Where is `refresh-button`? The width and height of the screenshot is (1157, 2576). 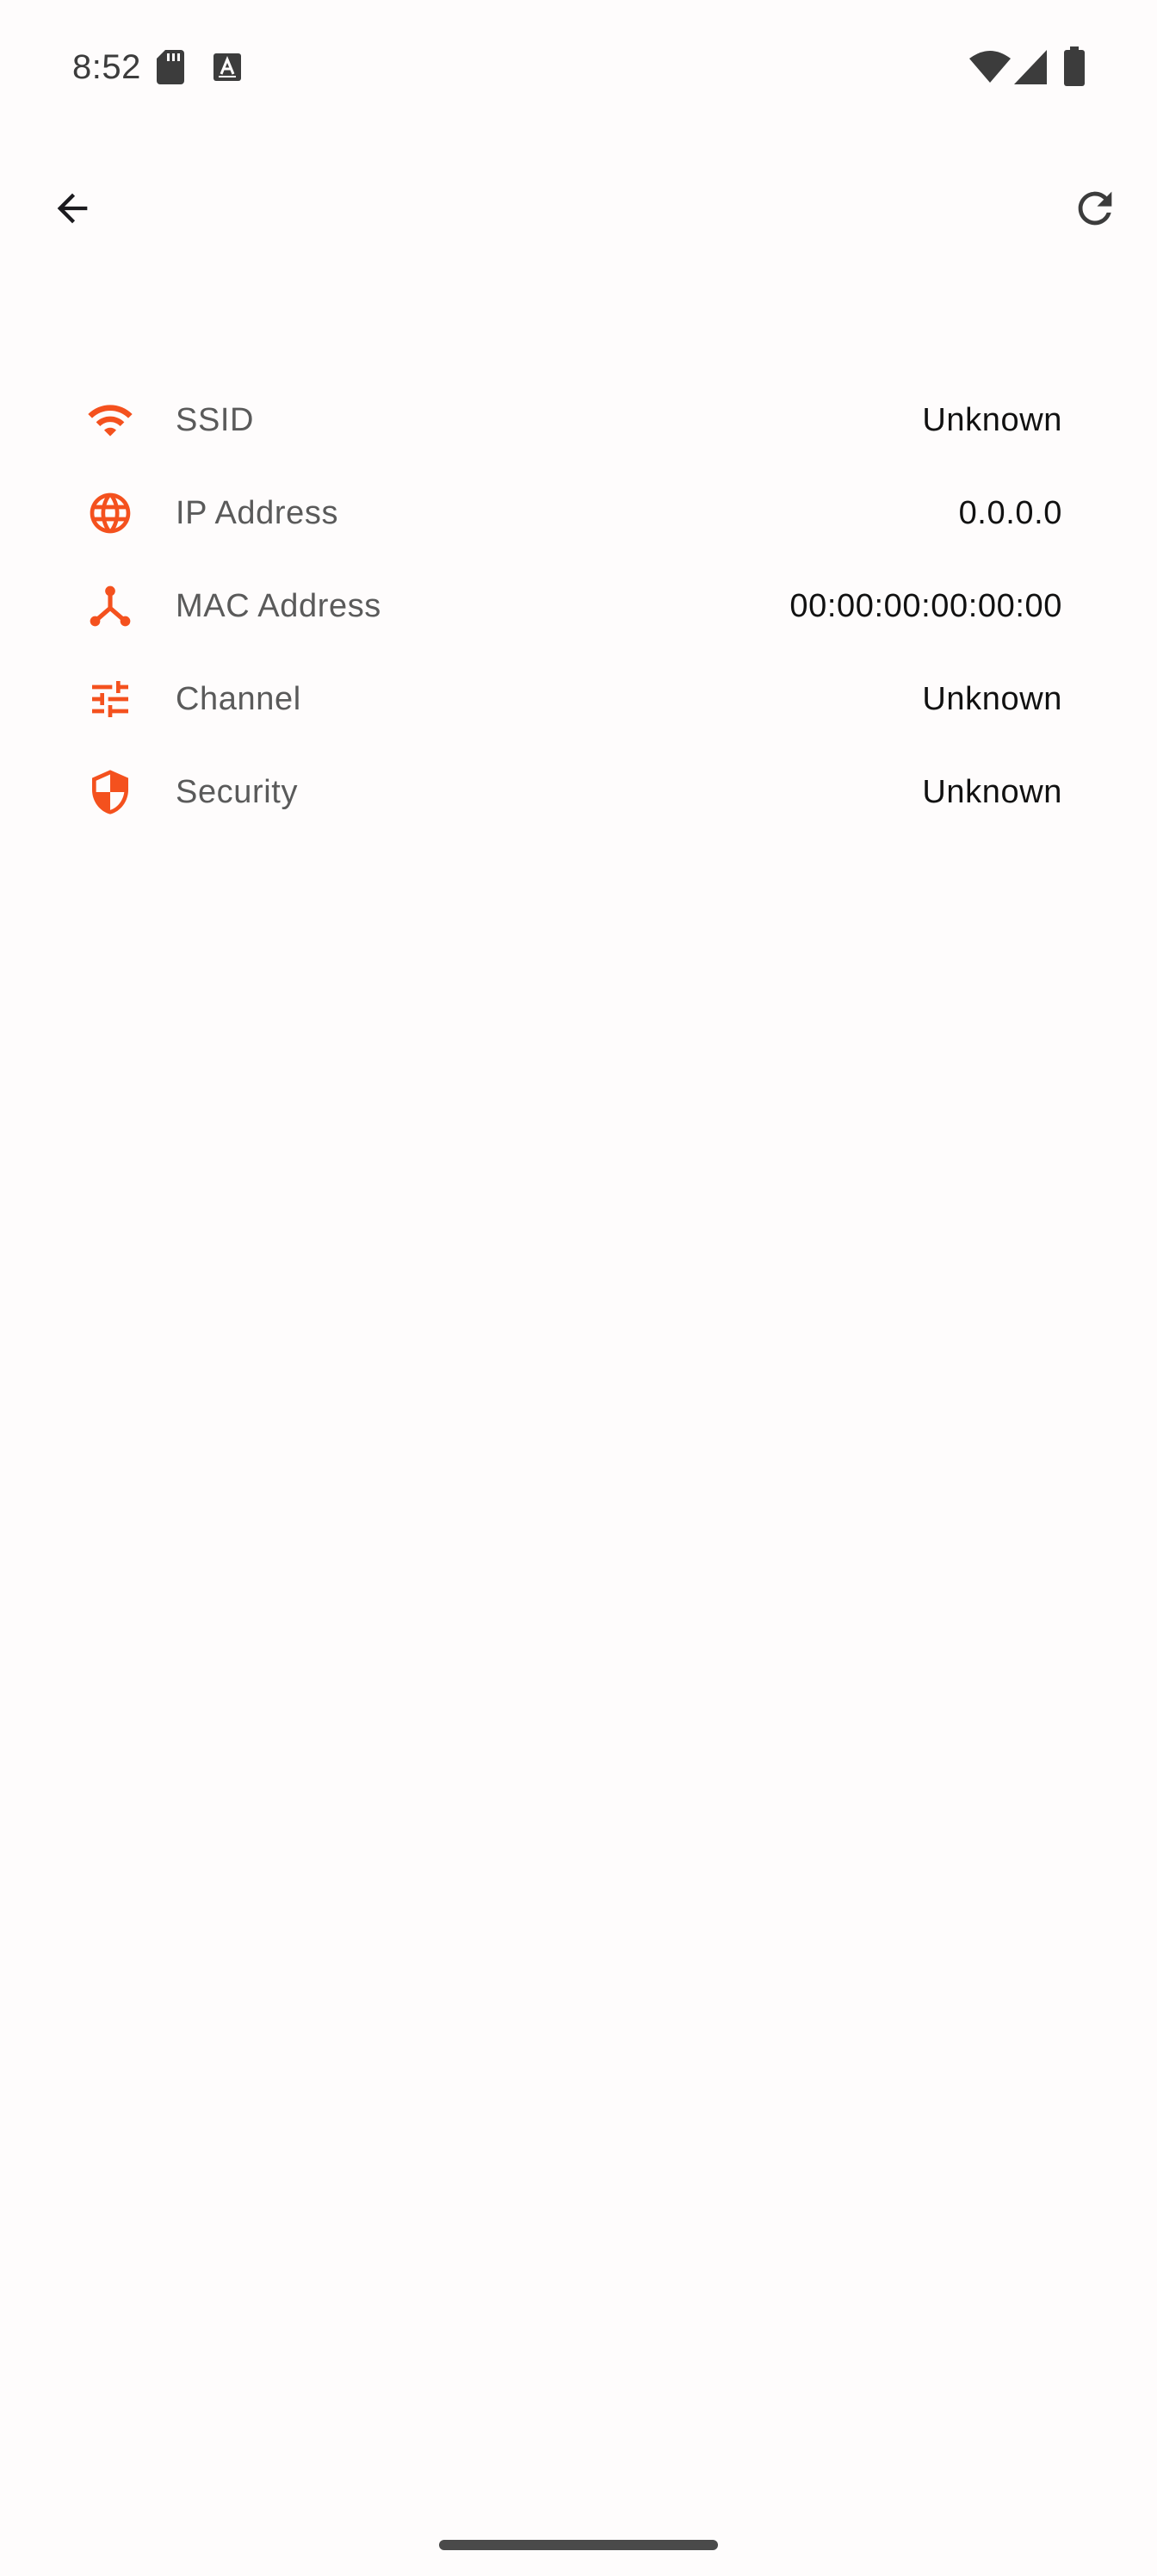 refresh-button is located at coordinates (1095, 210).